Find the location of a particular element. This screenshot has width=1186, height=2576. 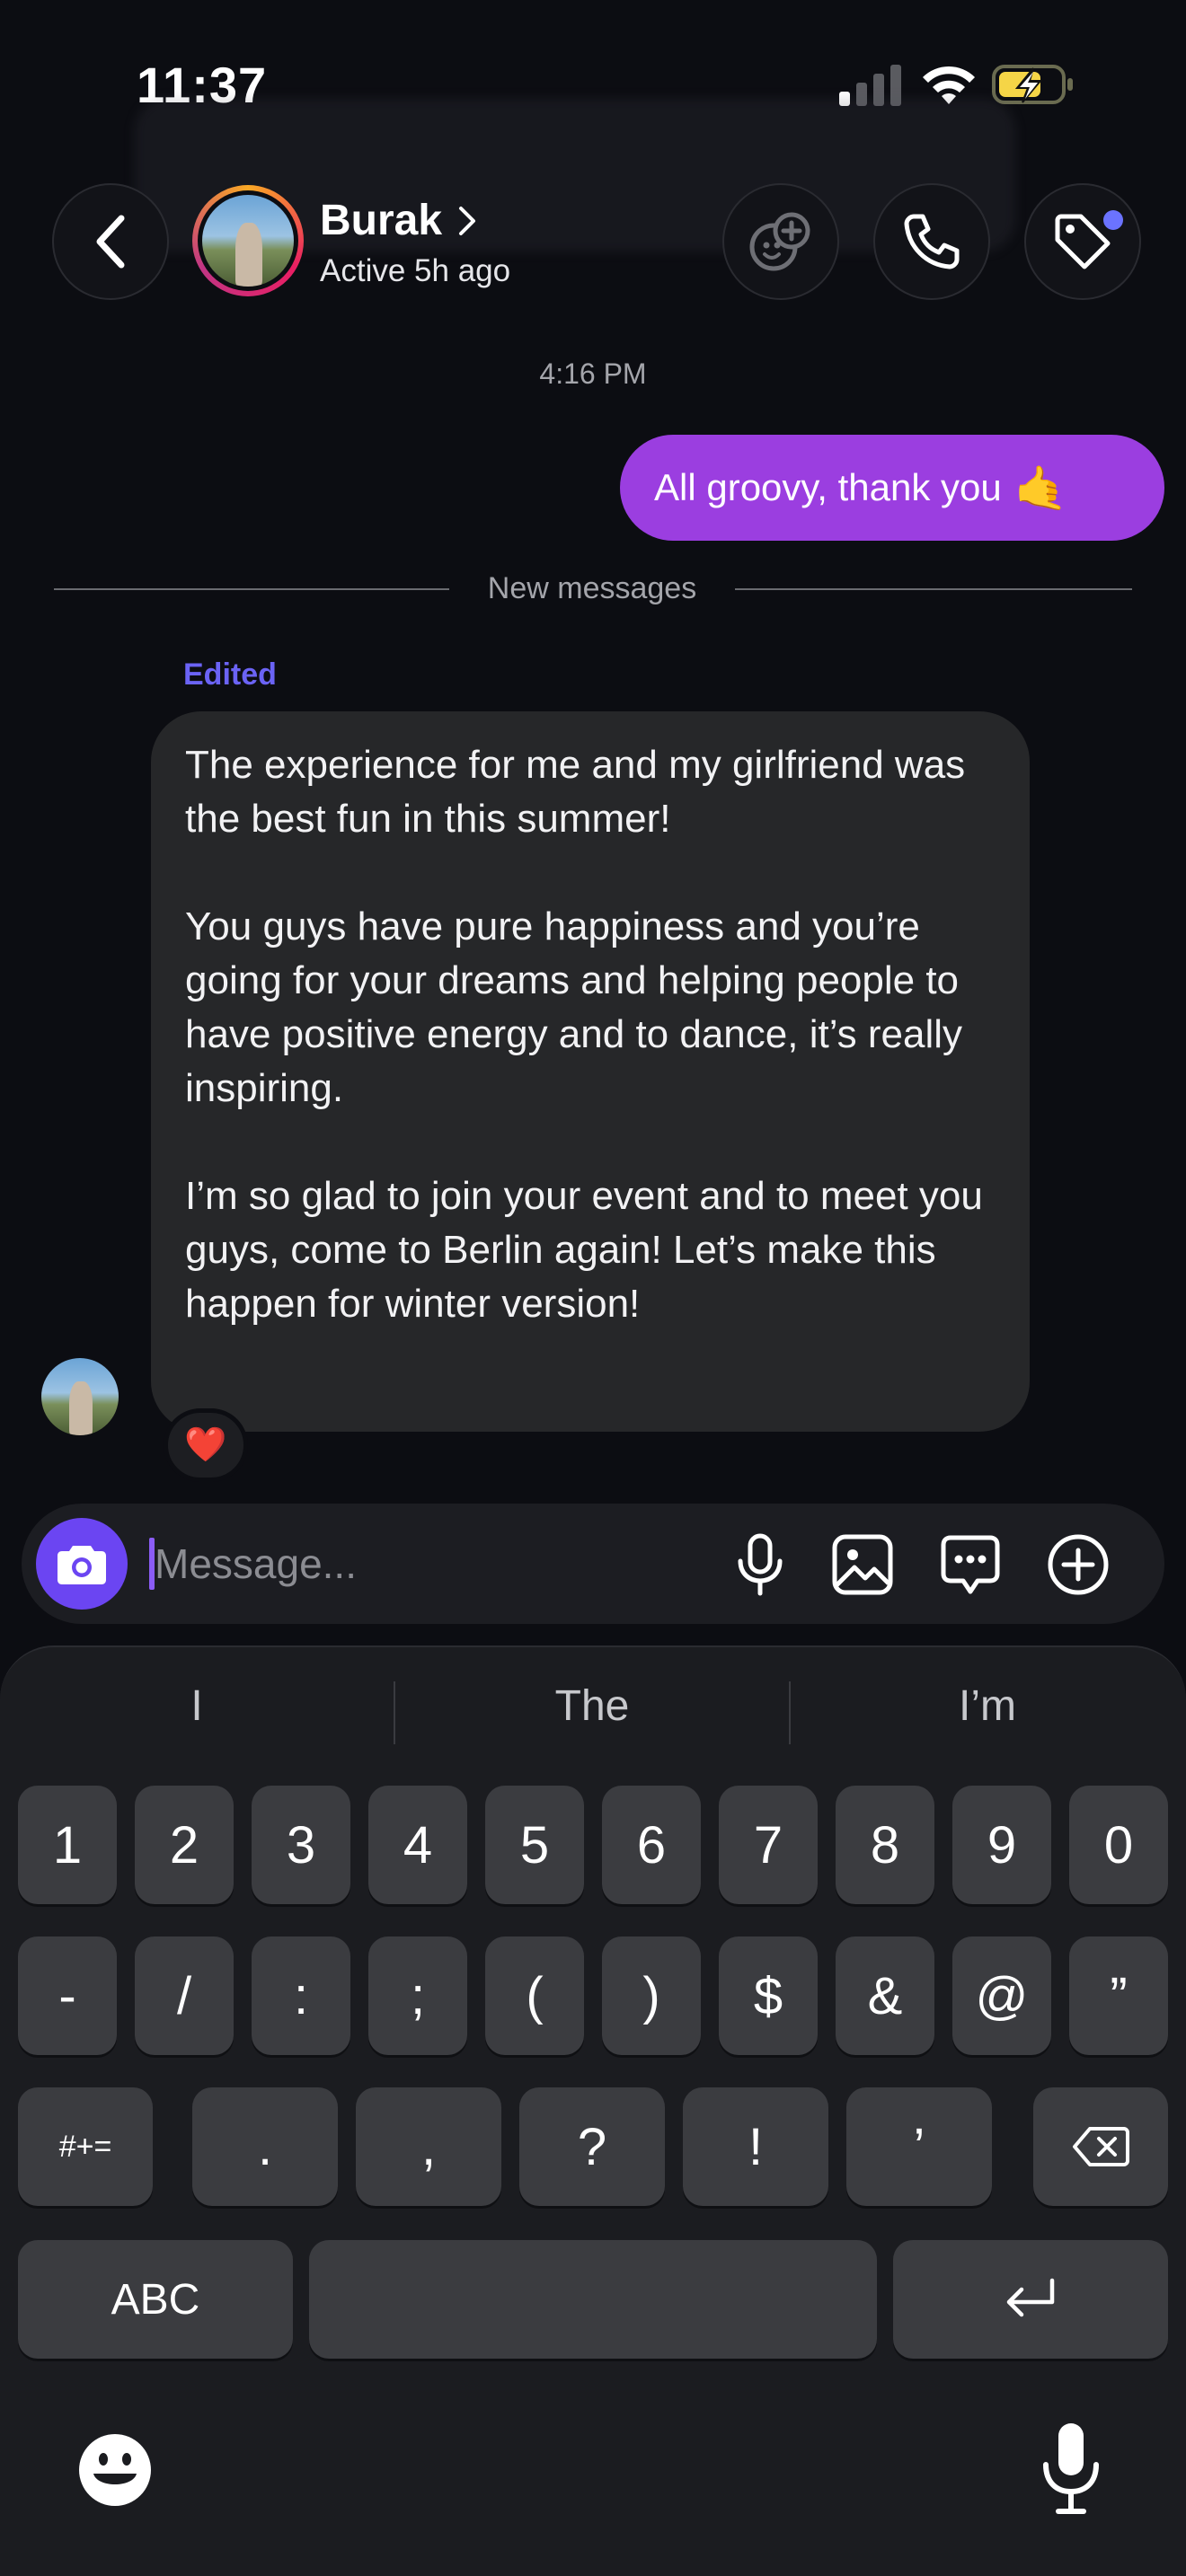

notification-dot is located at coordinates (1113, 220).